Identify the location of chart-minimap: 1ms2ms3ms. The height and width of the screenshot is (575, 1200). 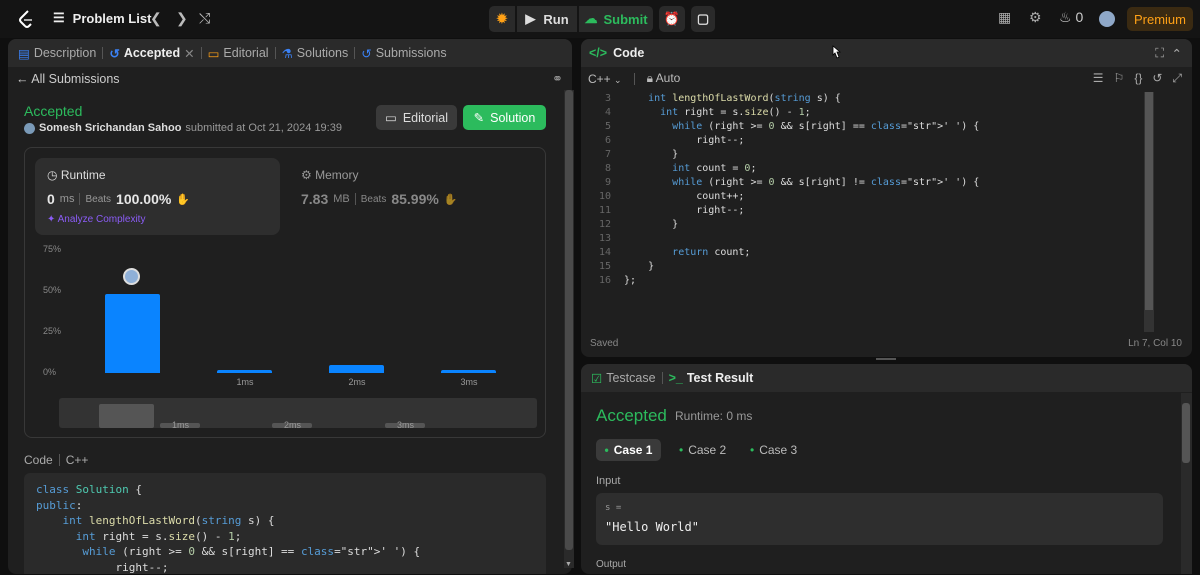
(298, 413).